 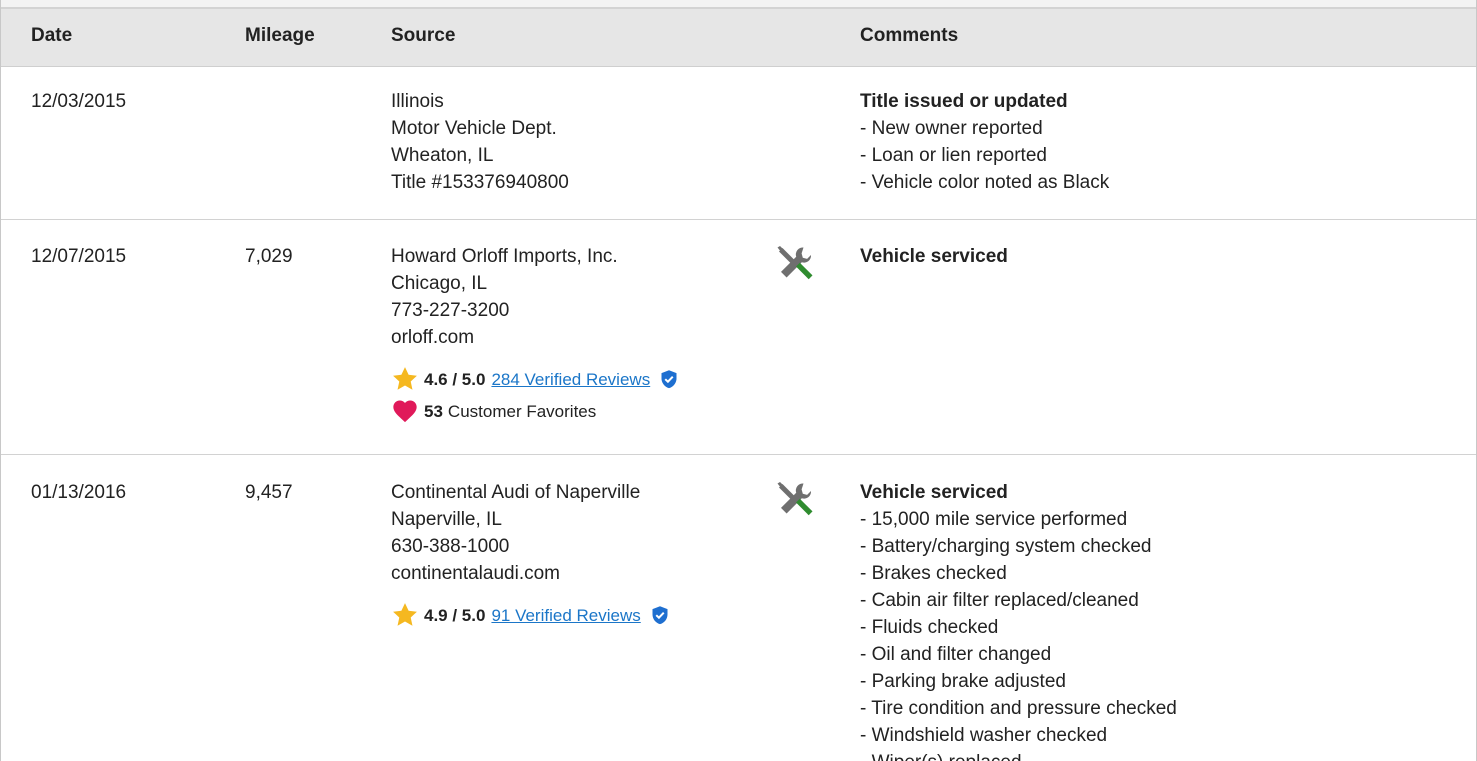 What do you see at coordinates (933, 573) in the screenshot?
I see `comment-item: - Brakes checked` at bounding box center [933, 573].